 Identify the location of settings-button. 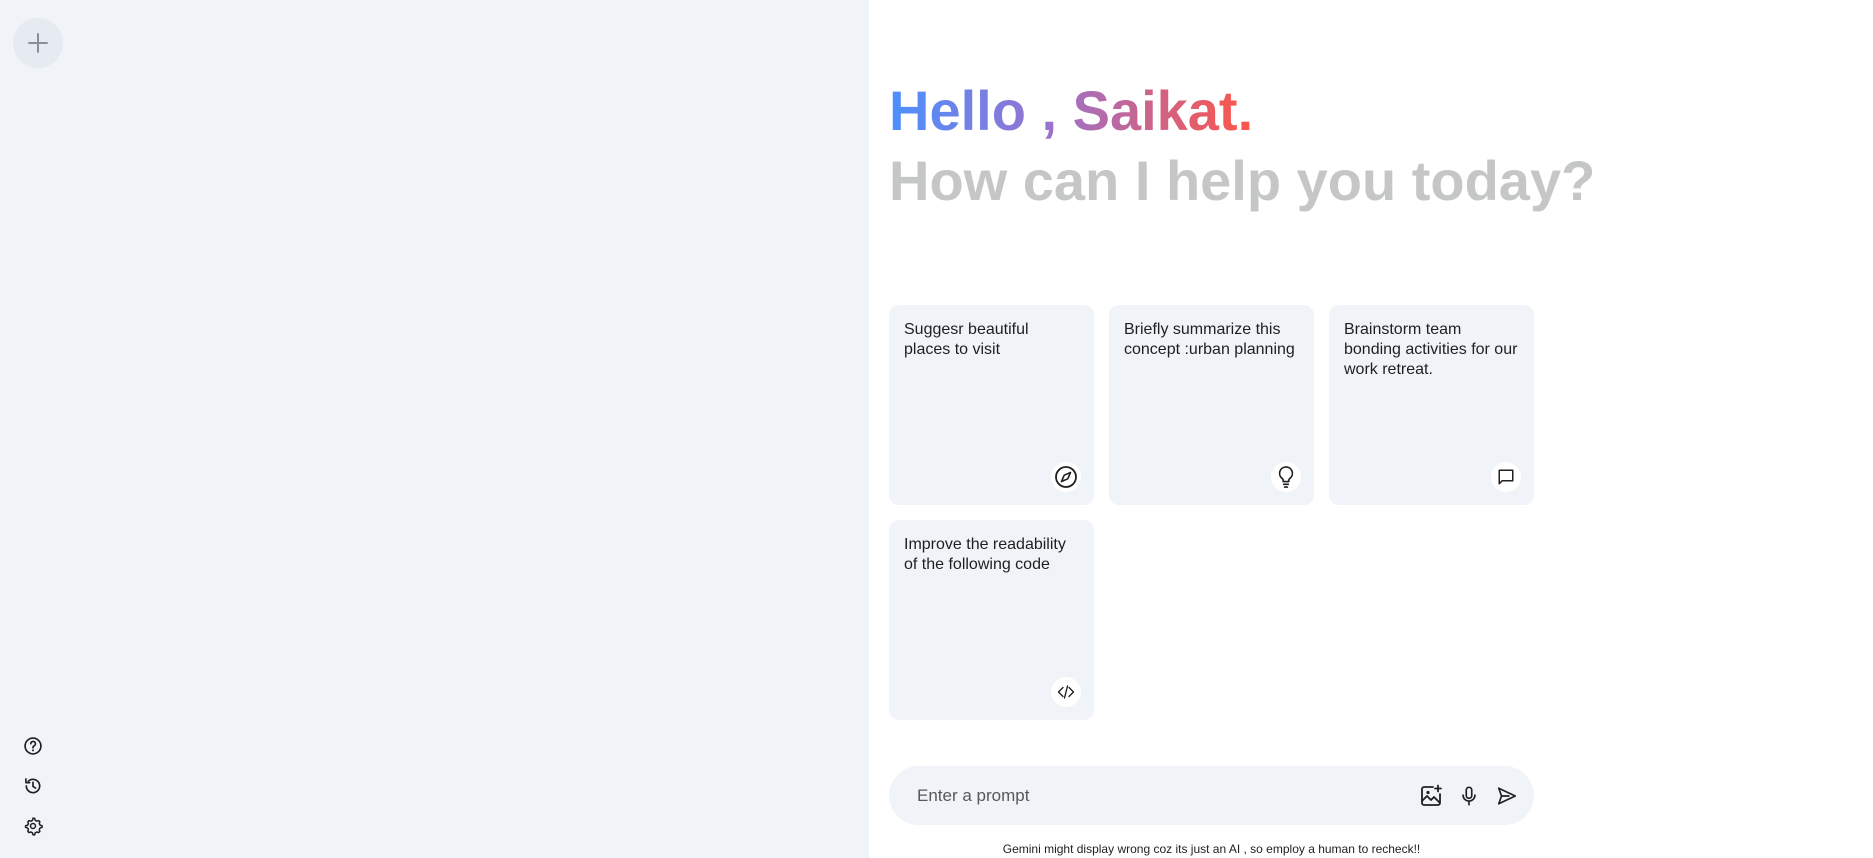
(33, 826).